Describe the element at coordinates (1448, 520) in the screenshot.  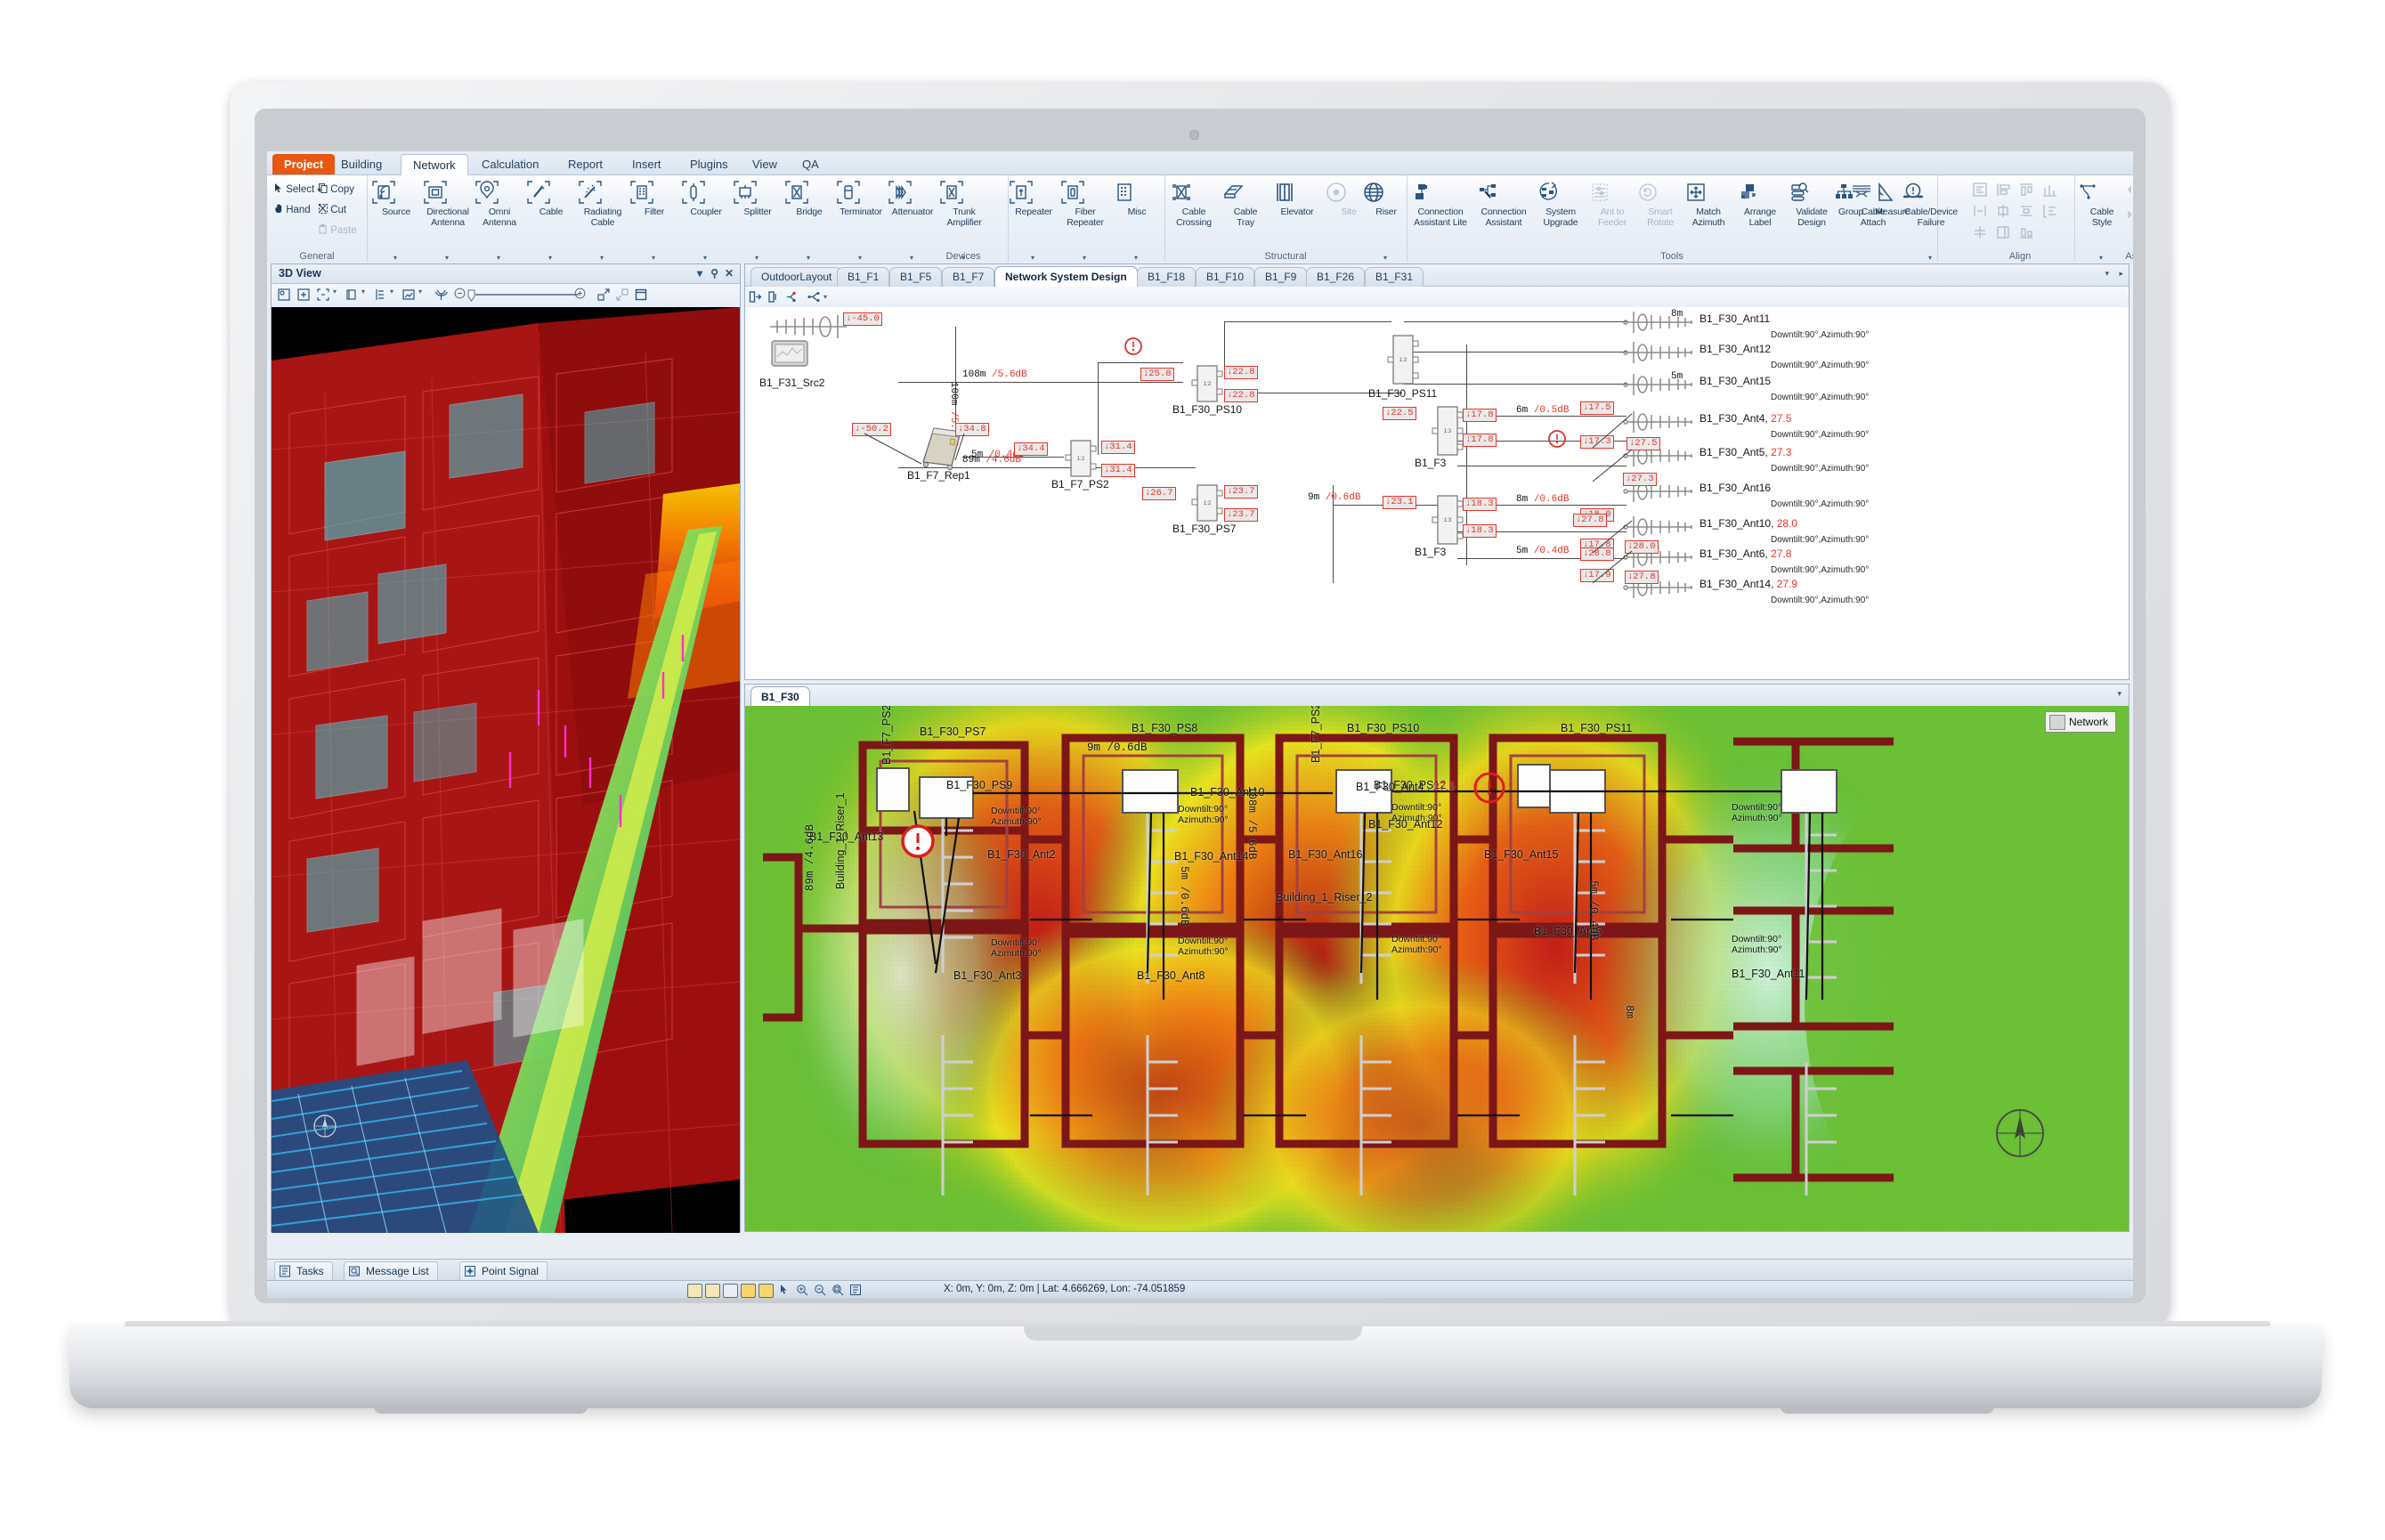
I see `splitter-mid-lower: 1:3` at that location.